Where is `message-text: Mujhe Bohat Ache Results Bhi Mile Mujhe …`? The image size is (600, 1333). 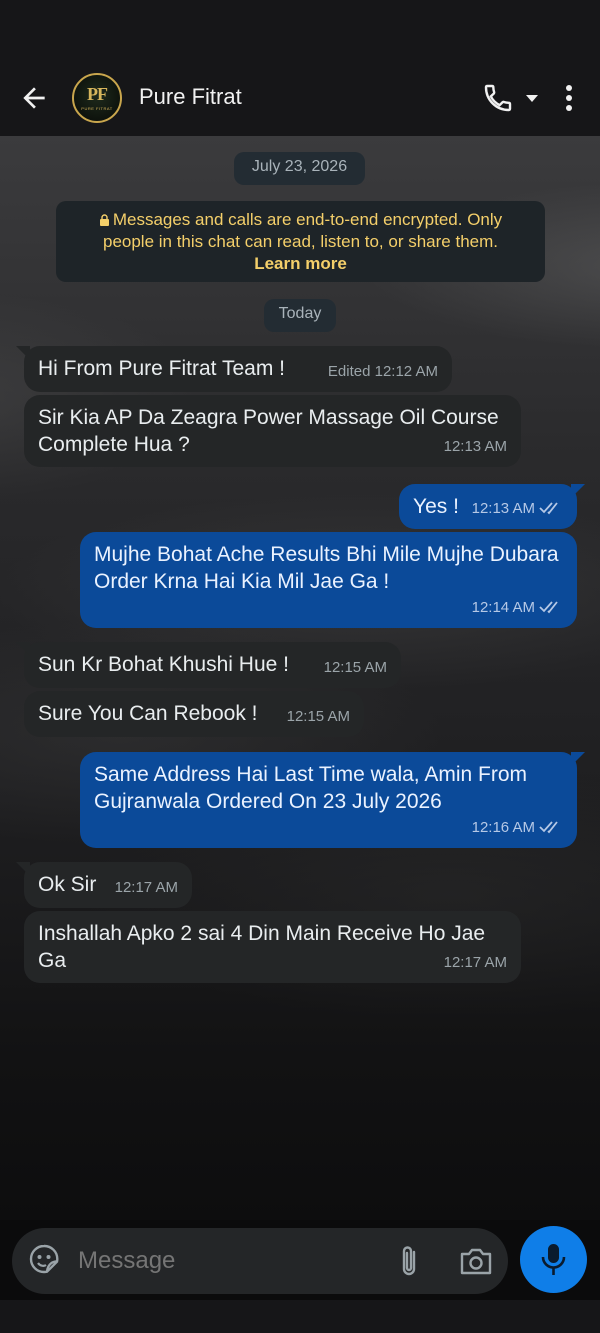 message-text: Mujhe Bohat Ache Results Bhi Mile Mujhe … is located at coordinates (326, 568).